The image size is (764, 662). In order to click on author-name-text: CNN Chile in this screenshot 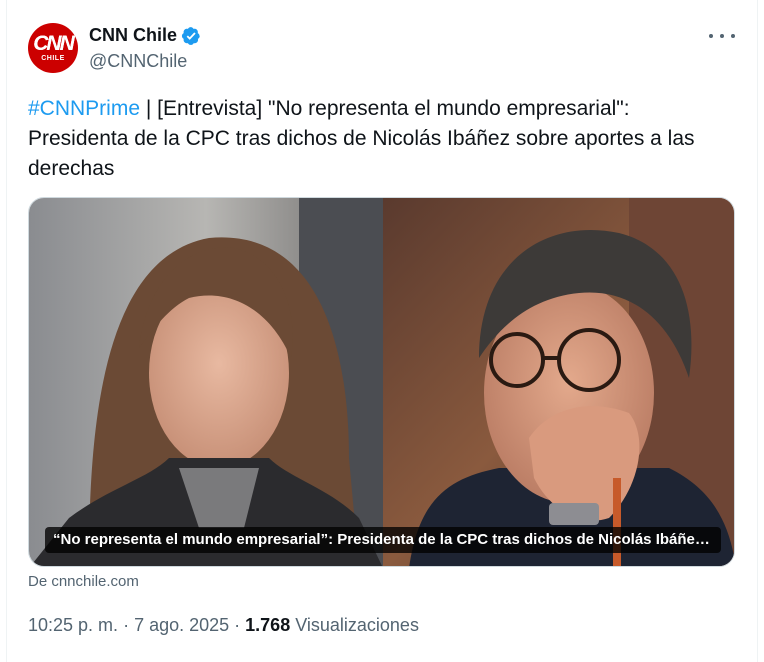, I will do `click(133, 35)`.